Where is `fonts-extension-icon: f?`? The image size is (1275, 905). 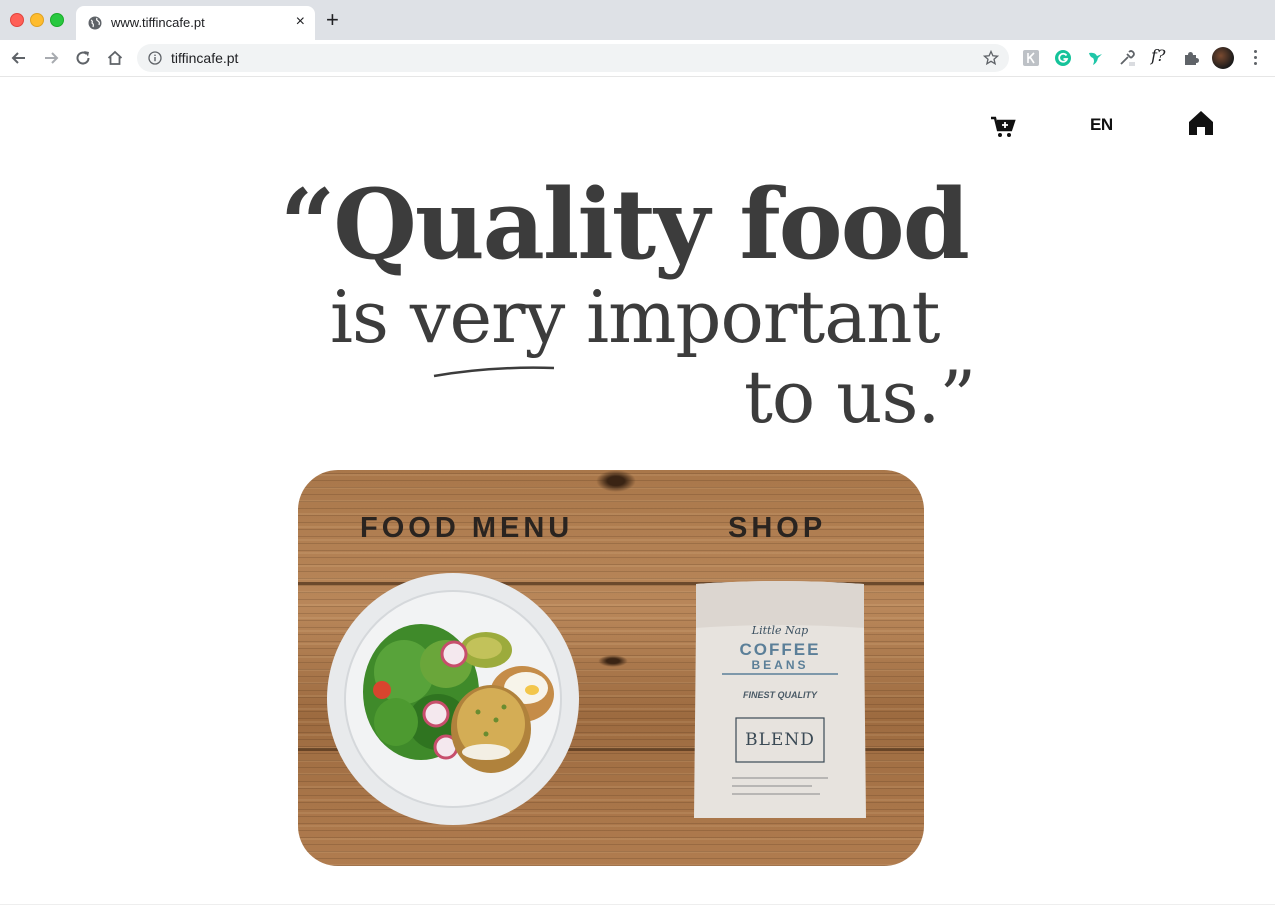 fonts-extension-icon: f? is located at coordinates (1158, 55).